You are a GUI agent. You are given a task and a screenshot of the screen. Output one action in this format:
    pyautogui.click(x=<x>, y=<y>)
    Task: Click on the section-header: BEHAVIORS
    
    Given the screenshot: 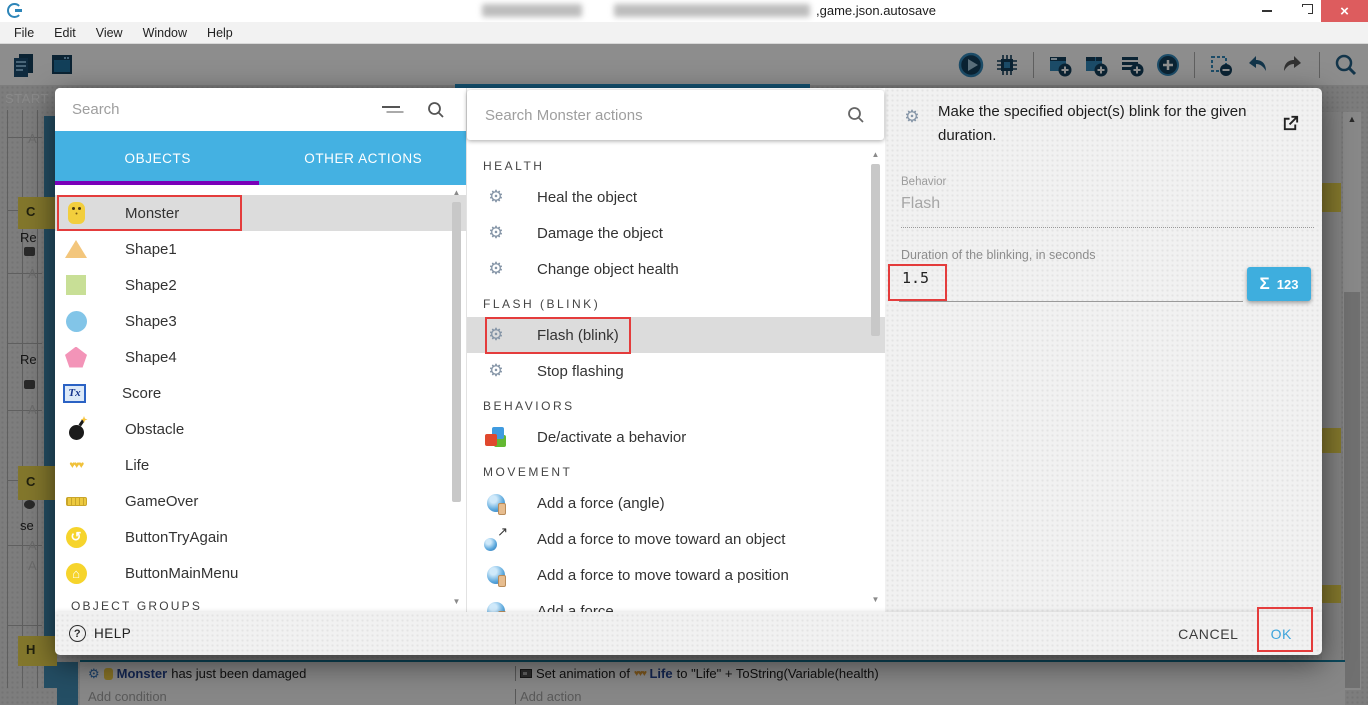 What is the action you would take?
    pyautogui.click(x=529, y=406)
    